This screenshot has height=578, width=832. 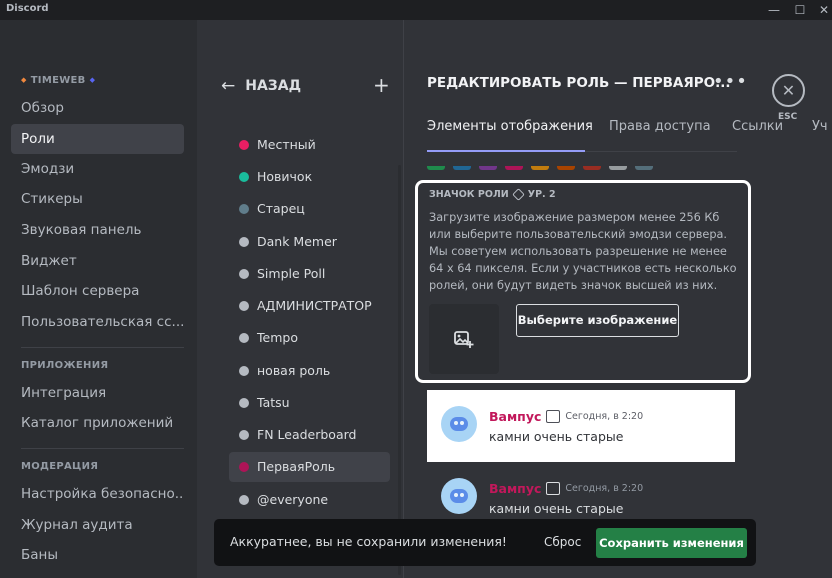 I want to click on tab-permissions: Права доступа, so click(x=660, y=126).